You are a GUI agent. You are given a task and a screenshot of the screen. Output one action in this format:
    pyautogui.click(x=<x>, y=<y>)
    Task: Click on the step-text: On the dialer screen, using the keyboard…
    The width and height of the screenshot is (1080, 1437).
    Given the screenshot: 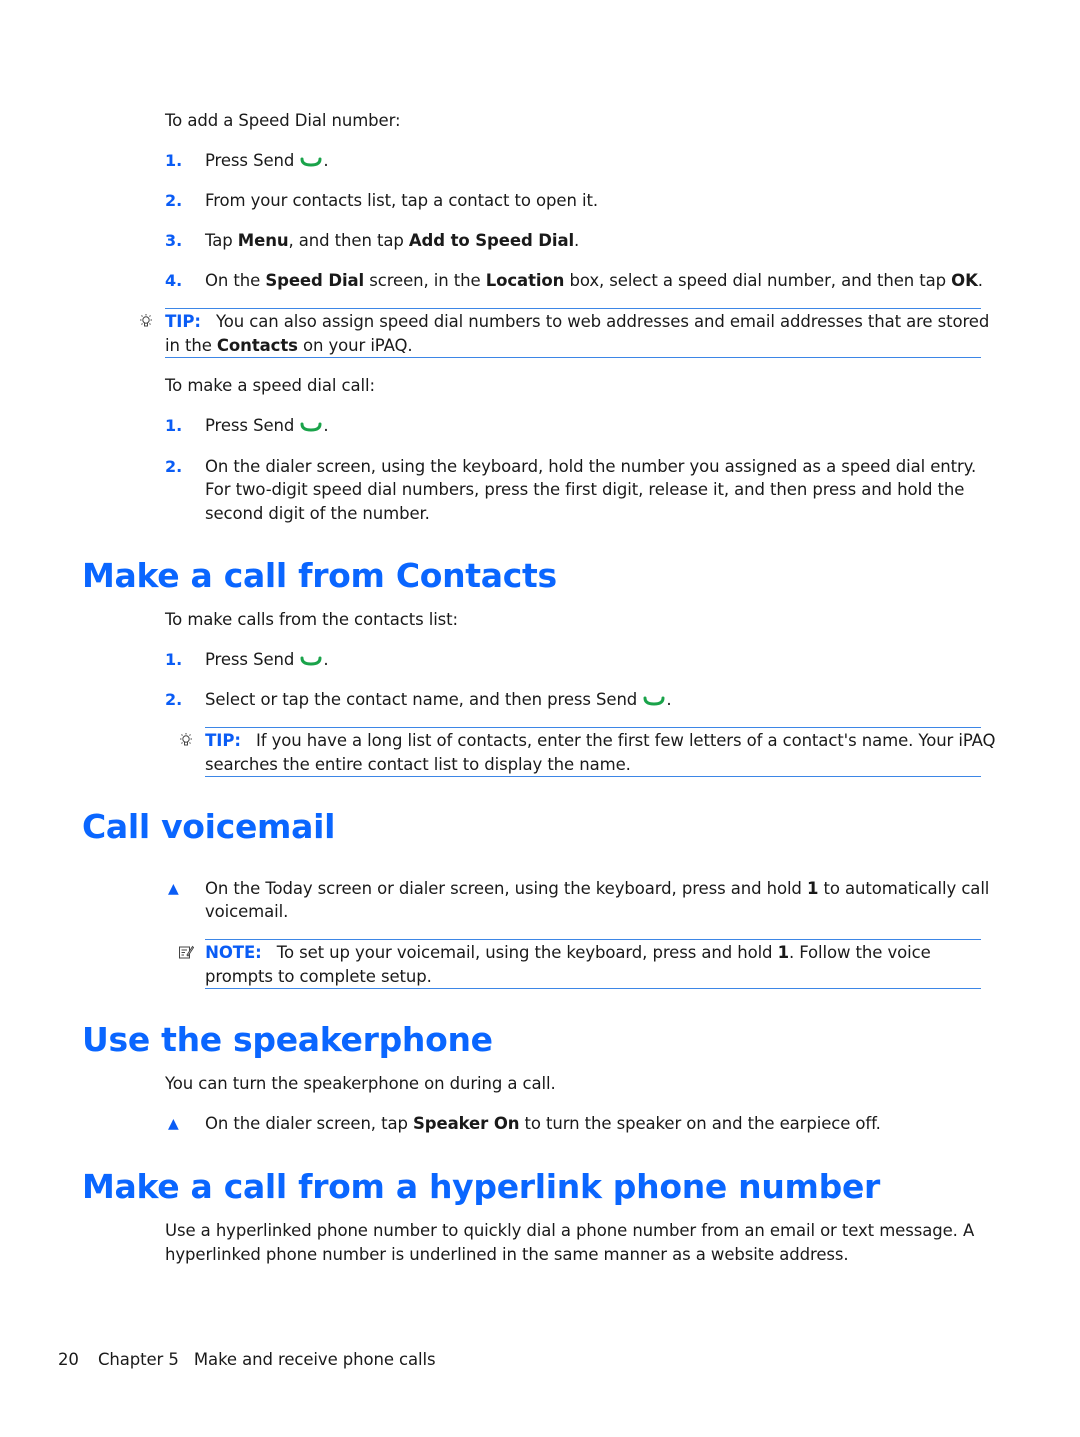 What is the action you would take?
    pyautogui.click(x=591, y=466)
    